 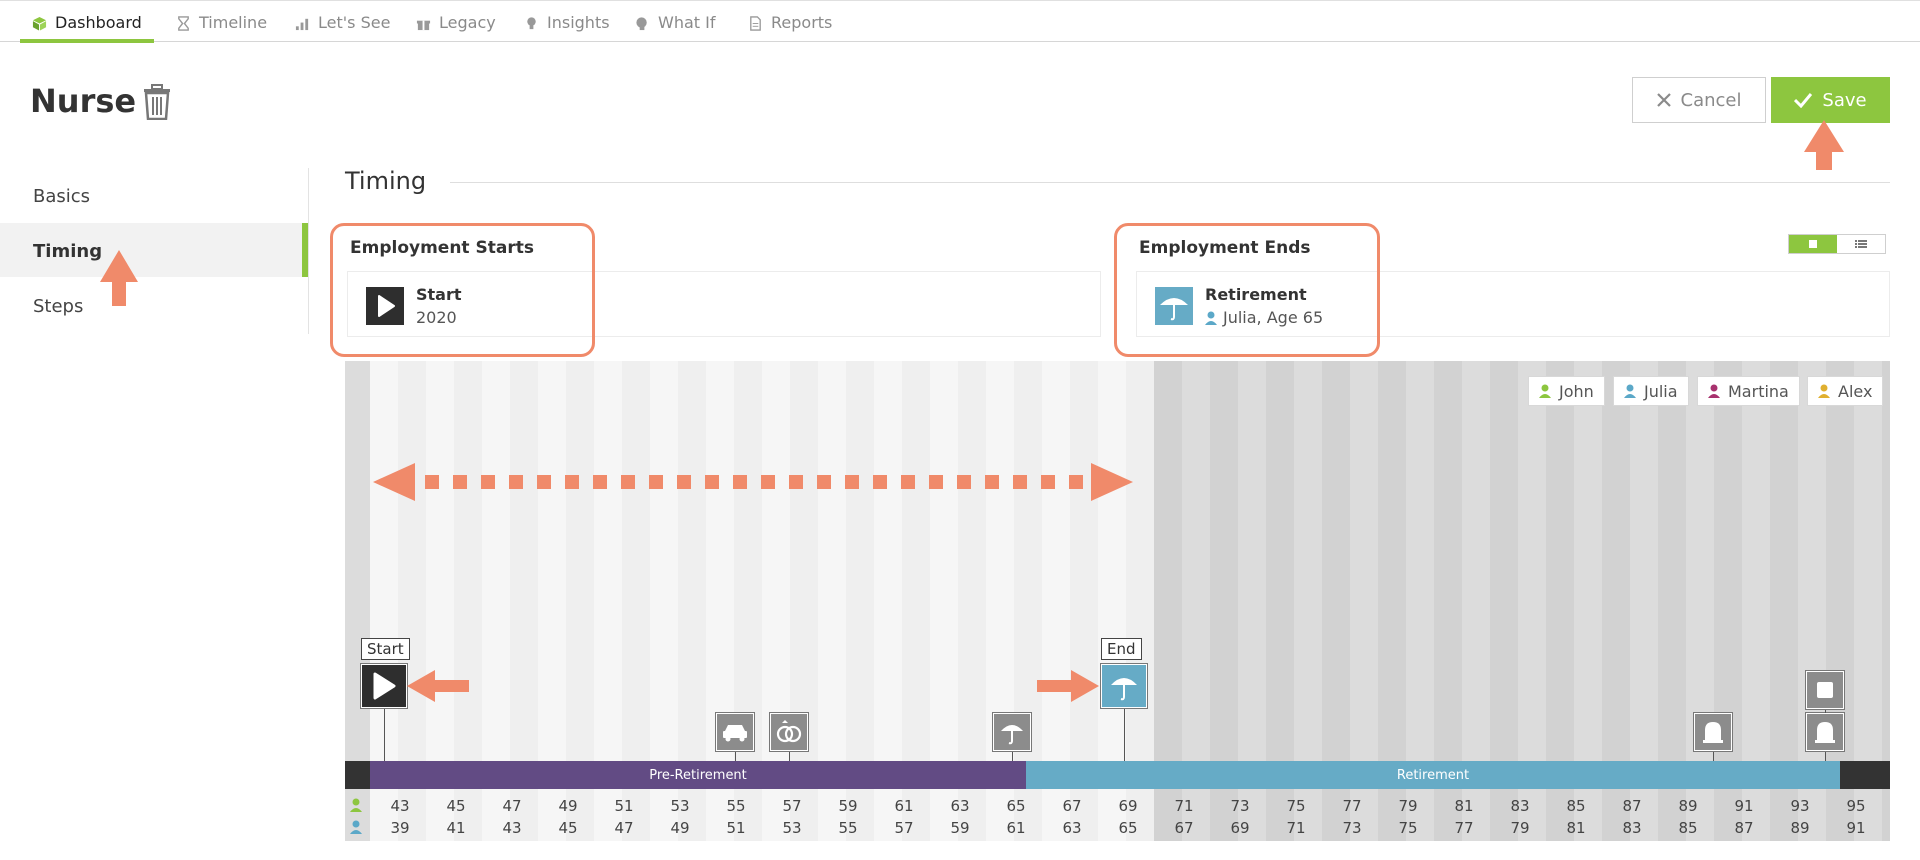 What do you see at coordinates (1016, 806) in the screenshot?
I see `john-age: 65` at bounding box center [1016, 806].